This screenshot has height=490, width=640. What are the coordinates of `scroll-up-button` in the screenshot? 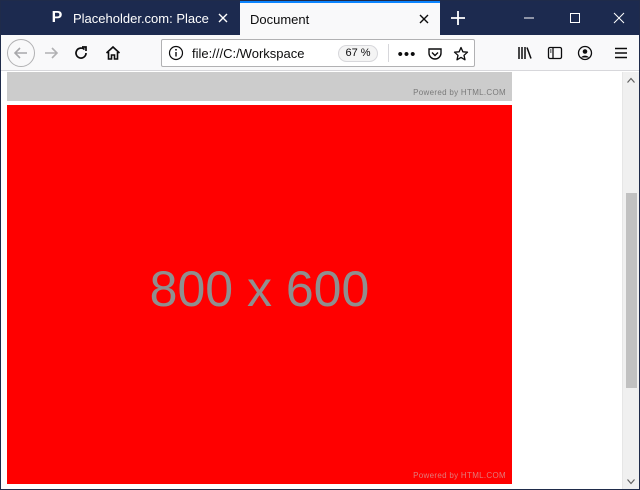 It's located at (631, 80).